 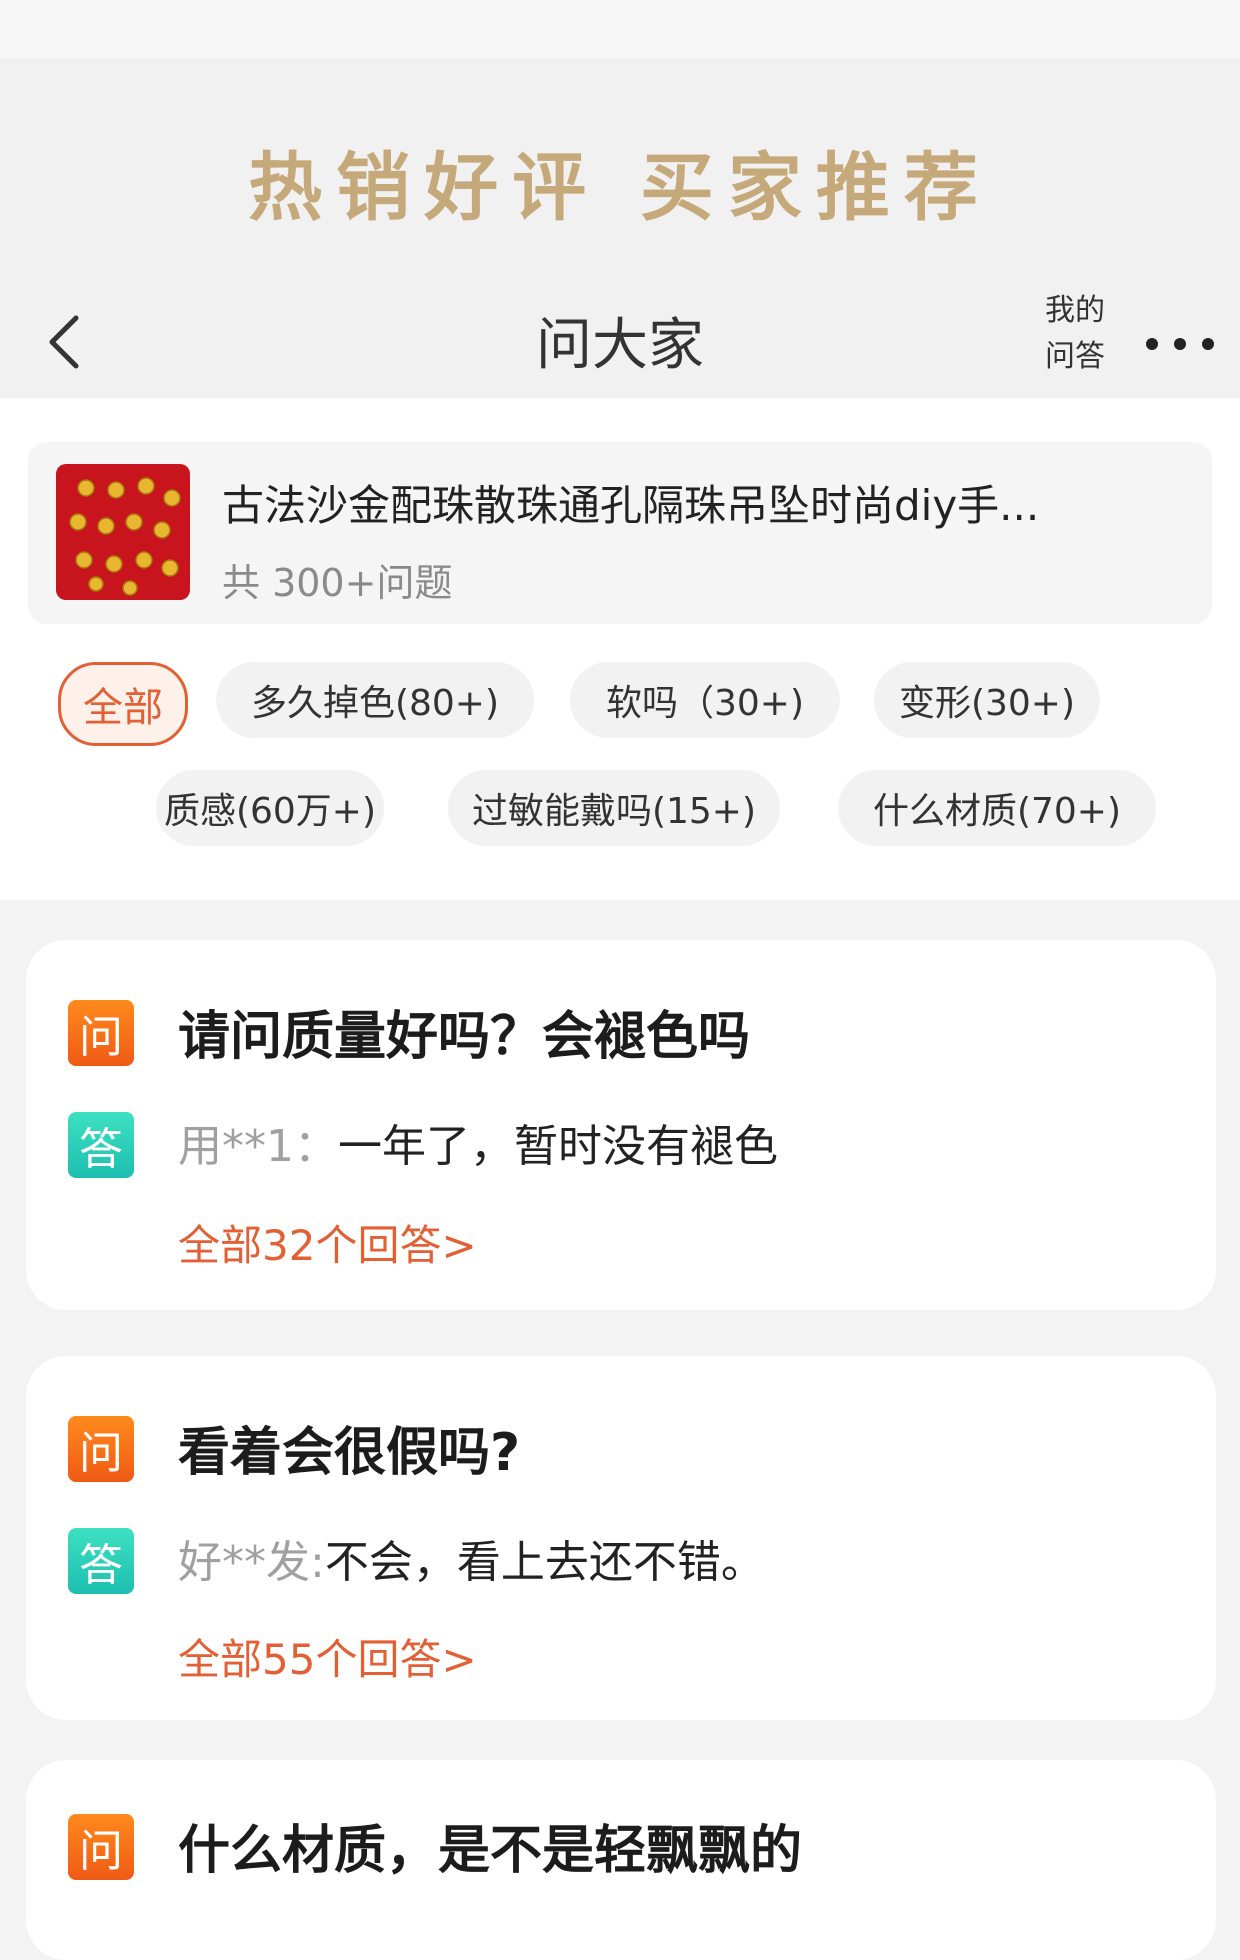 I want to click on my-qa-button: 我的 问答, so click(x=1075, y=334).